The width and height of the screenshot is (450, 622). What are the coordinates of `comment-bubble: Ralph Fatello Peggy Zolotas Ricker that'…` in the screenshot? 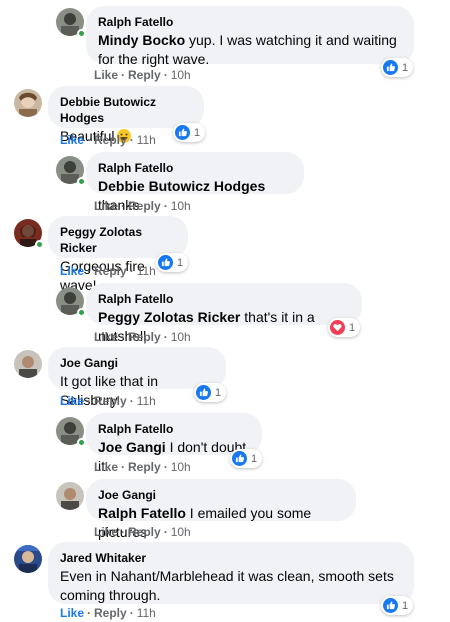 It's located at (224, 313).